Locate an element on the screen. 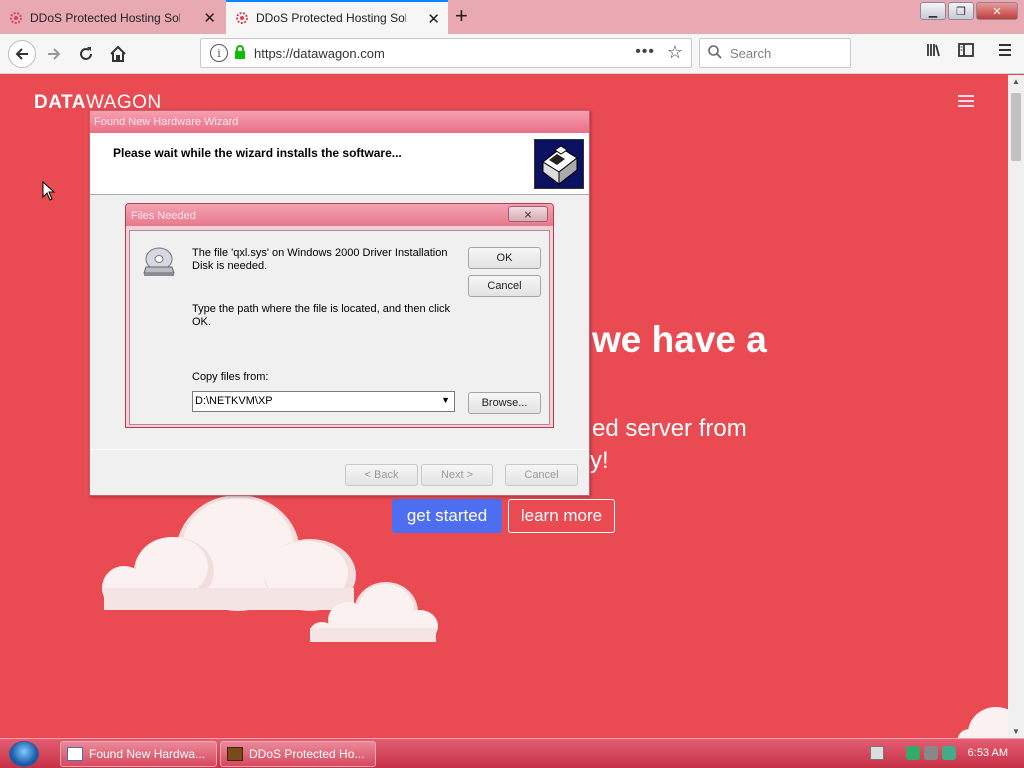  forward-button is located at coordinates (54, 54).